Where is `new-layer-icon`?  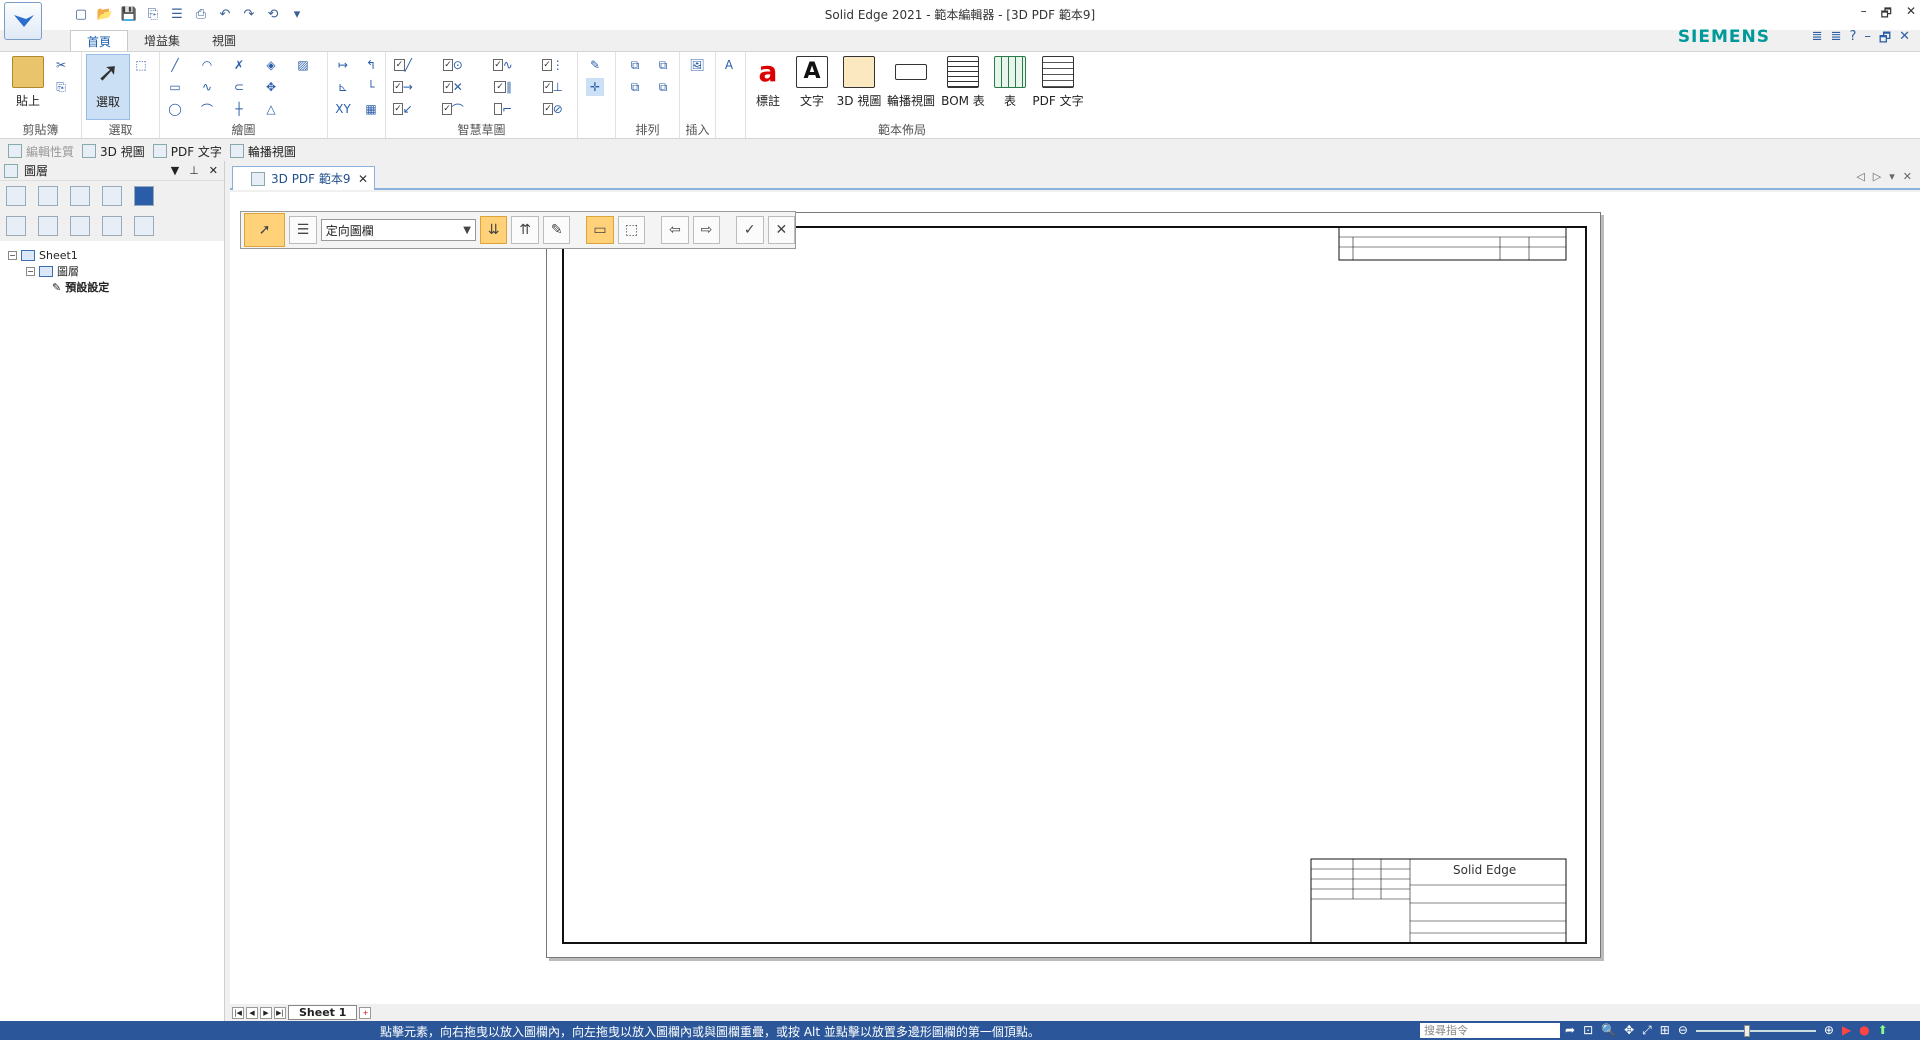
new-layer-icon is located at coordinates (16, 226).